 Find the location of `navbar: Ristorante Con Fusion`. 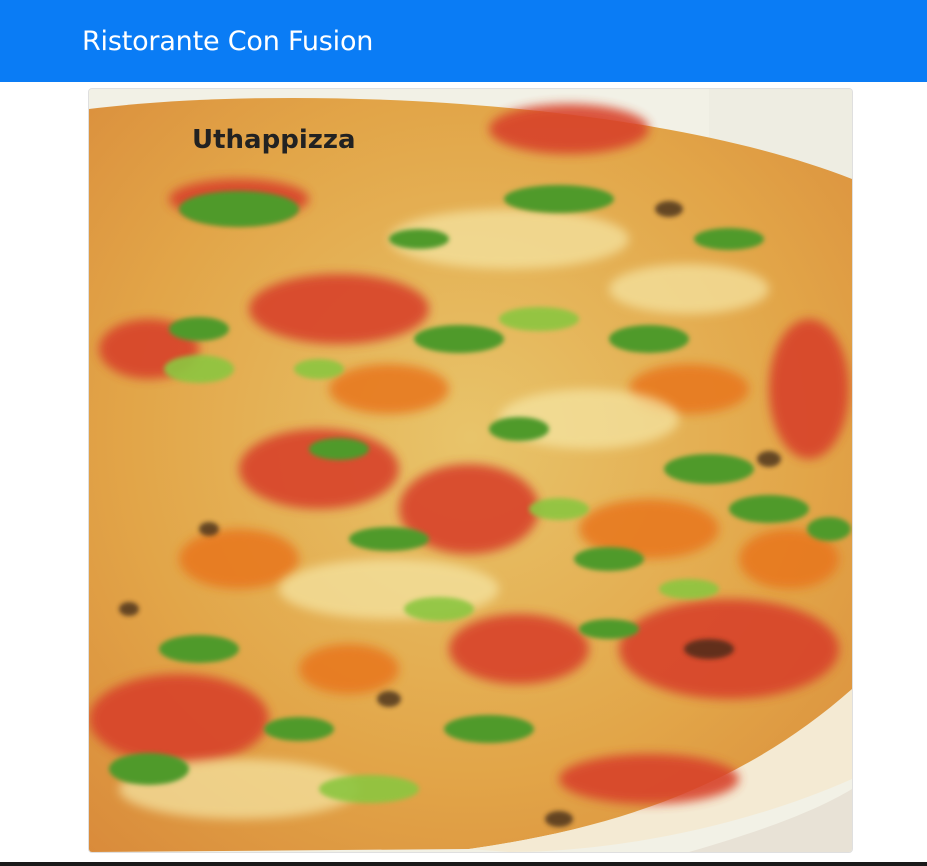

navbar: Ristorante Con Fusion is located at coordinates (463, 41).